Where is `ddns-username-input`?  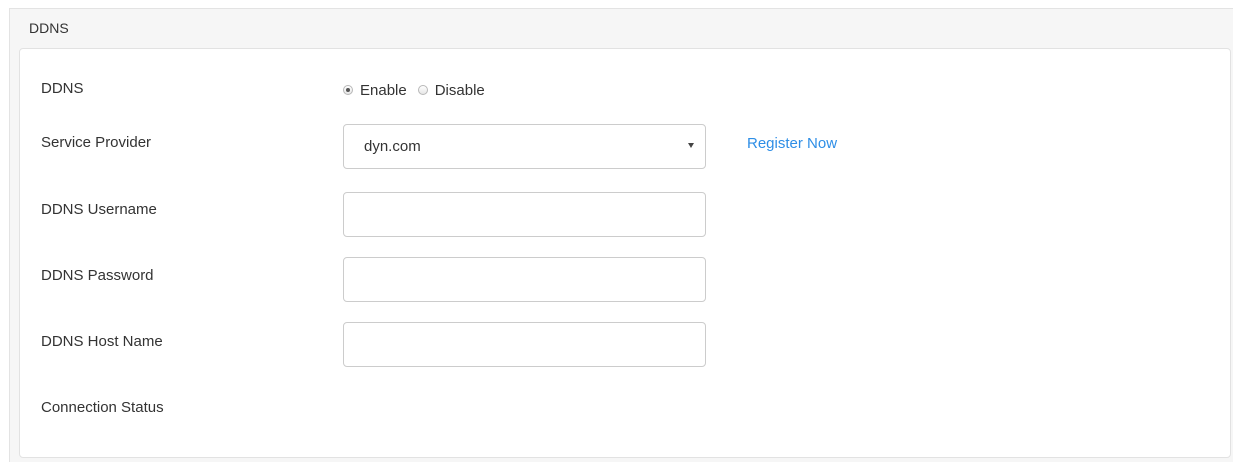
ddns-username-input is located at coordinates (524, 214).